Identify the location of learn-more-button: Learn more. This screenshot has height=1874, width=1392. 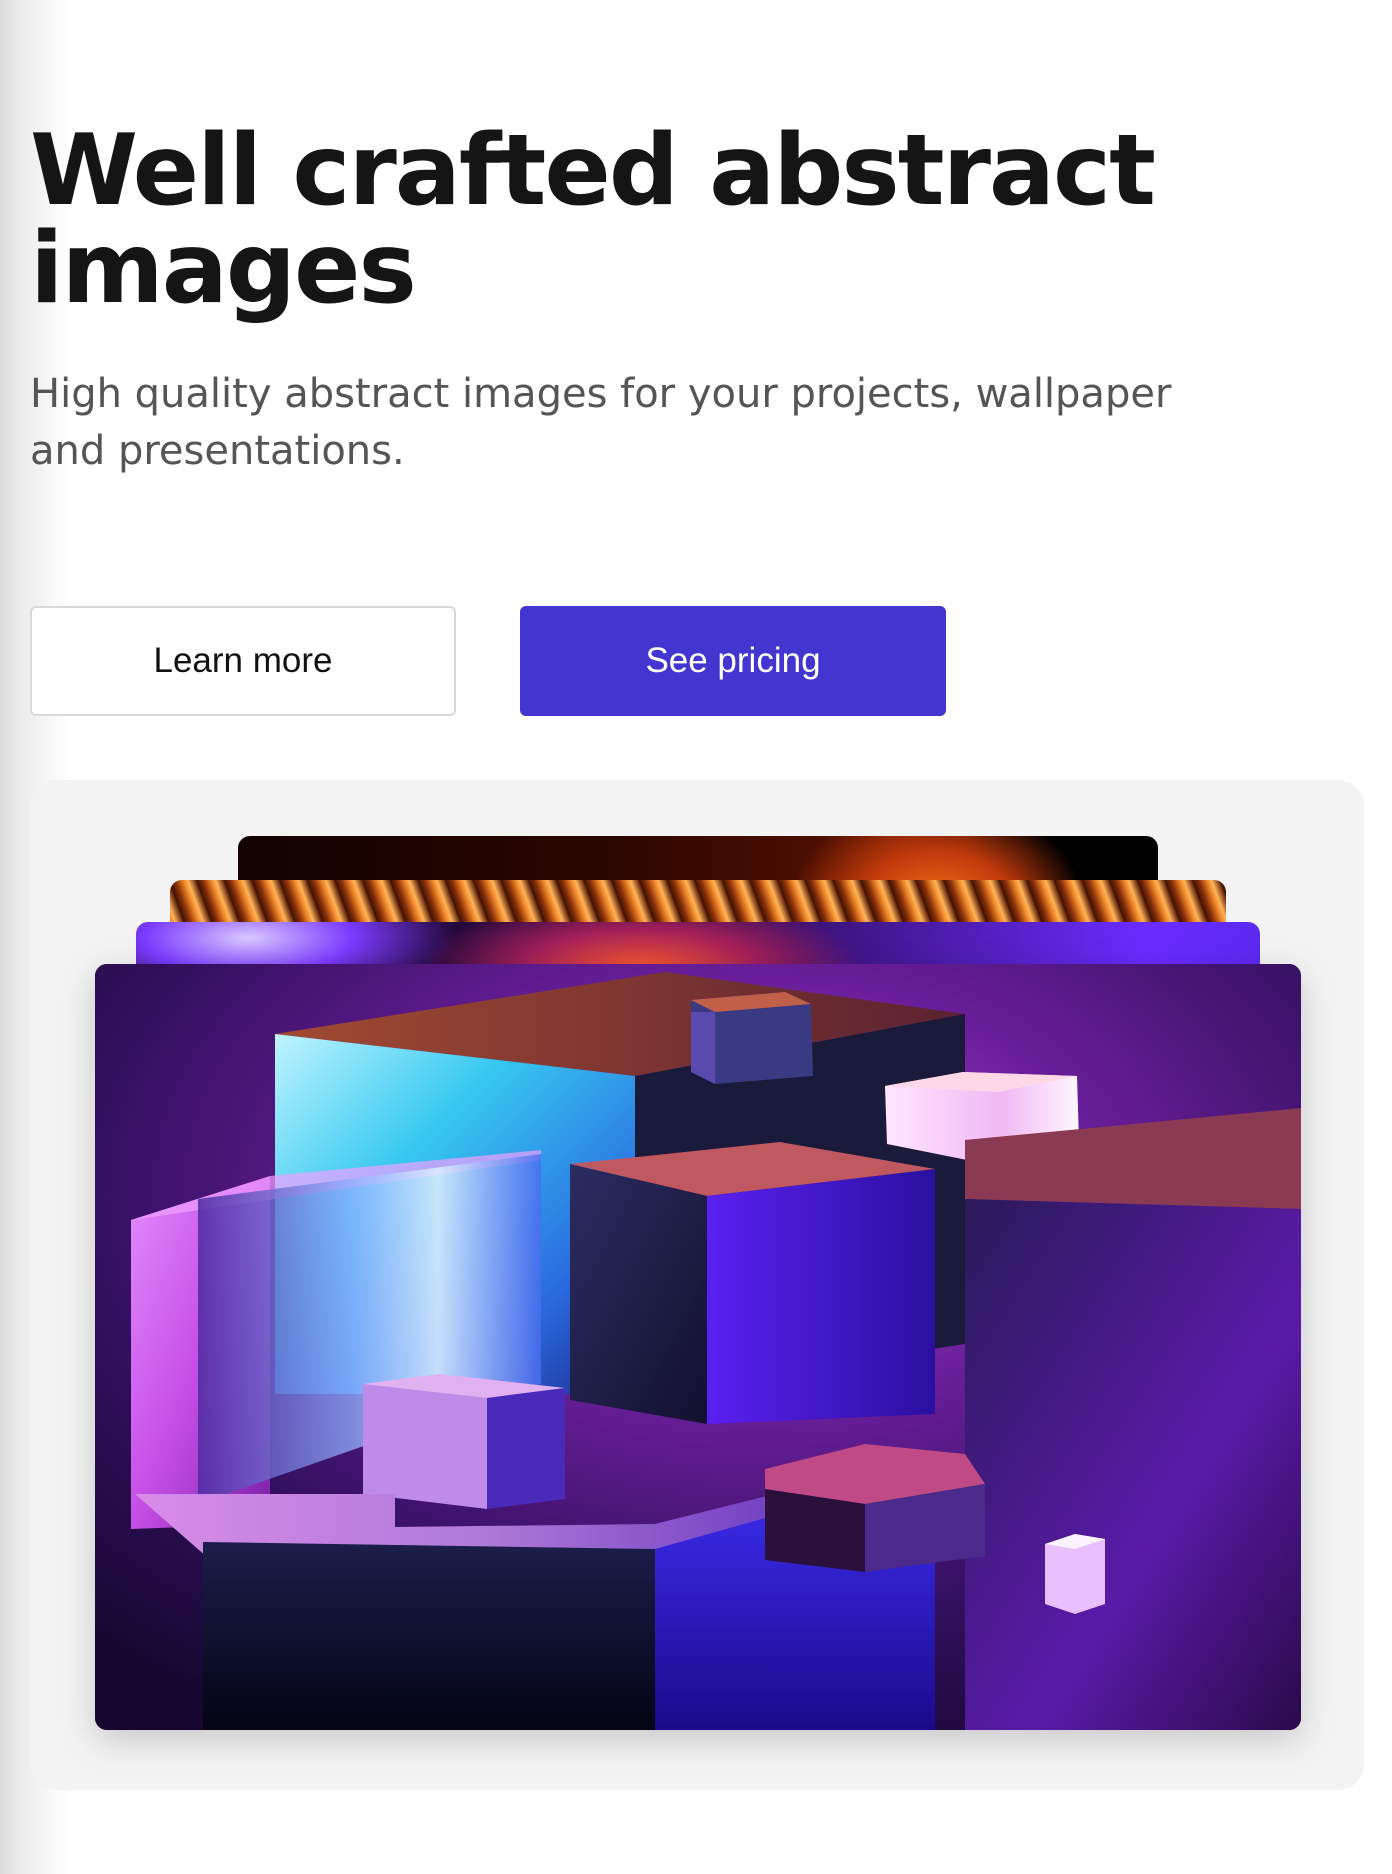
(243, 661).